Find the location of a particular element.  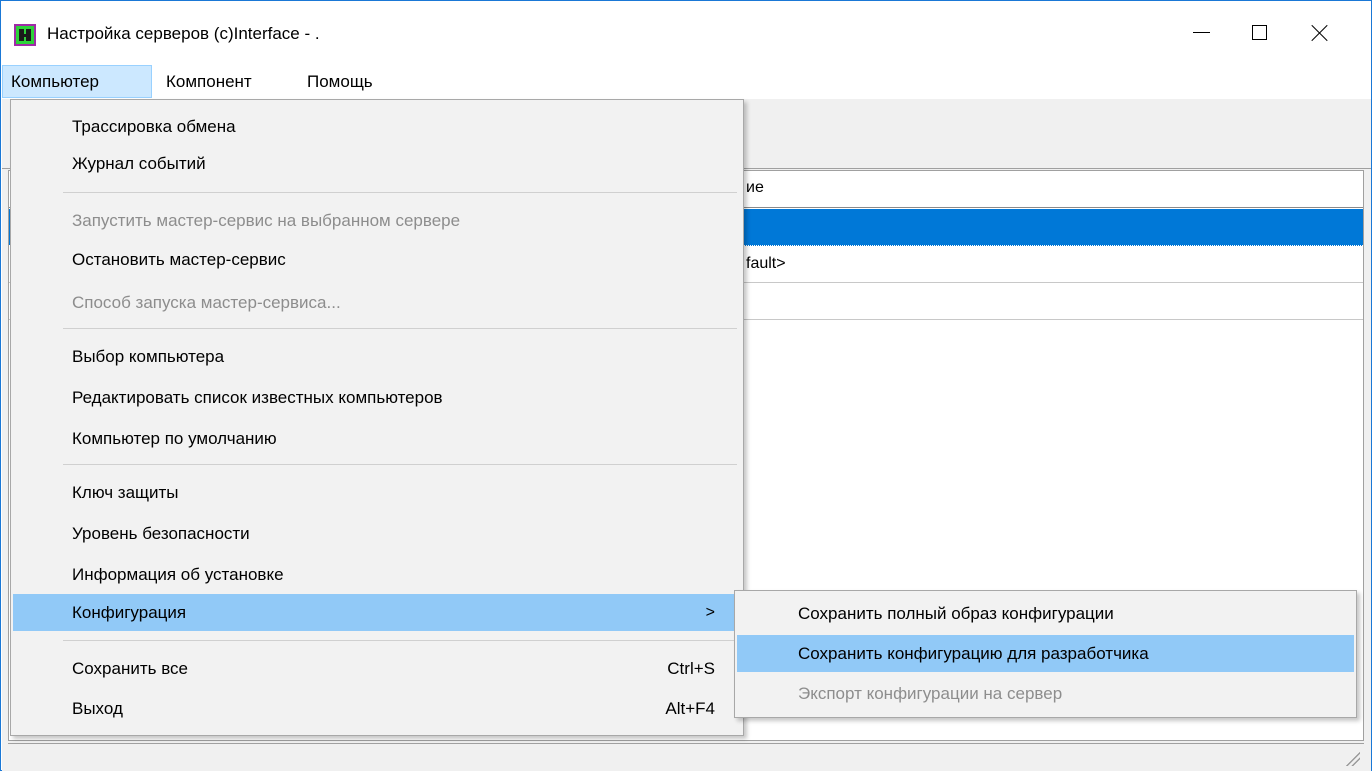

menu-item-shortcut: Alt+F4 is located at coordinates (690, 708).